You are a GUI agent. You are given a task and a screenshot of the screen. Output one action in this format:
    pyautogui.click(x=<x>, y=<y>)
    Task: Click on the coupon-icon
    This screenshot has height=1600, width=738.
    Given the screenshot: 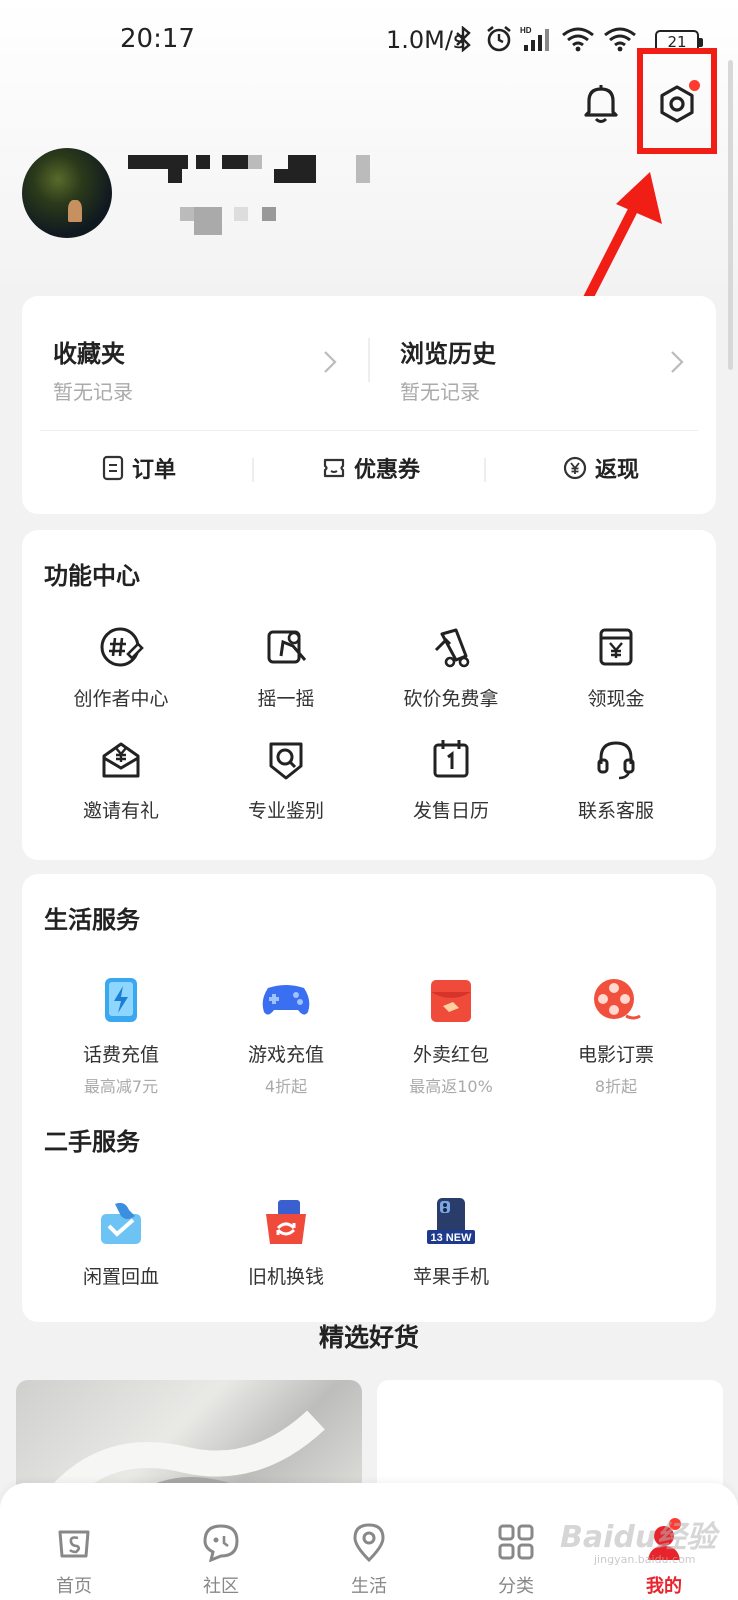 What is the action you would take?
    pyautogui.click(x=334, y=468)
    